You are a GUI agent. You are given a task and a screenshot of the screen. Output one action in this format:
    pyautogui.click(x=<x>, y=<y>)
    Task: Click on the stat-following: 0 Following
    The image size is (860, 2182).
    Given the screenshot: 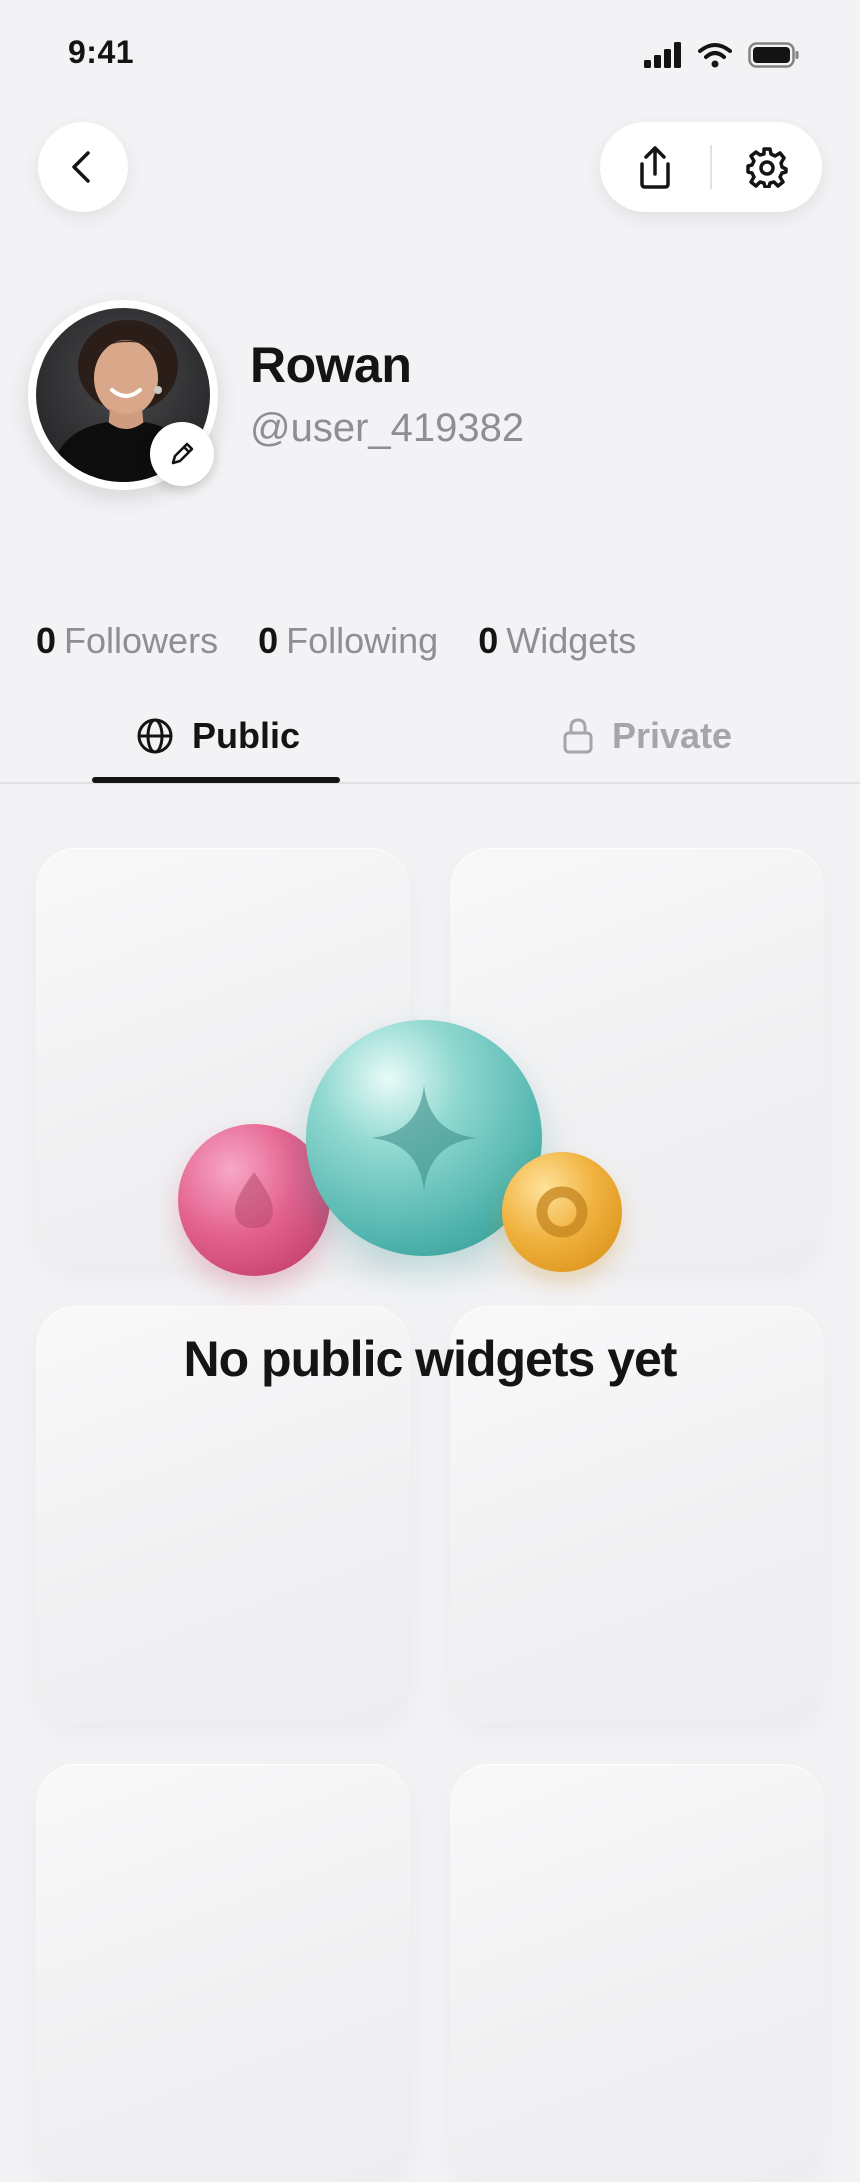 What is the action you would take?
    pyautogui.click(x=348, y=641)
    